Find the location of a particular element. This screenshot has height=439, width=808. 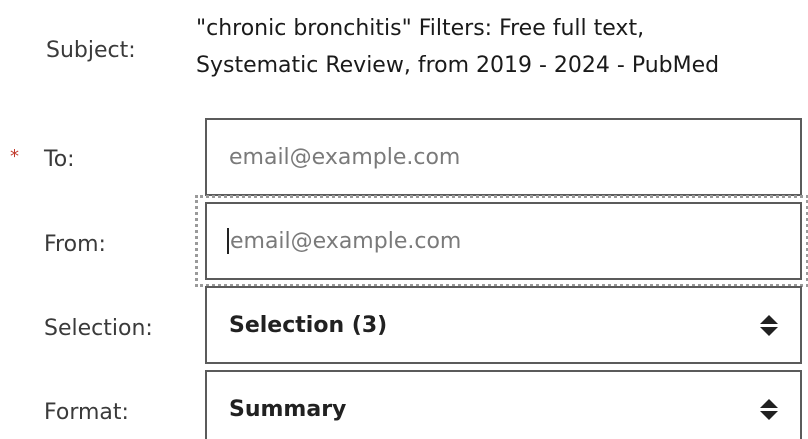

to-email-input is located at coordinates (503, 157).